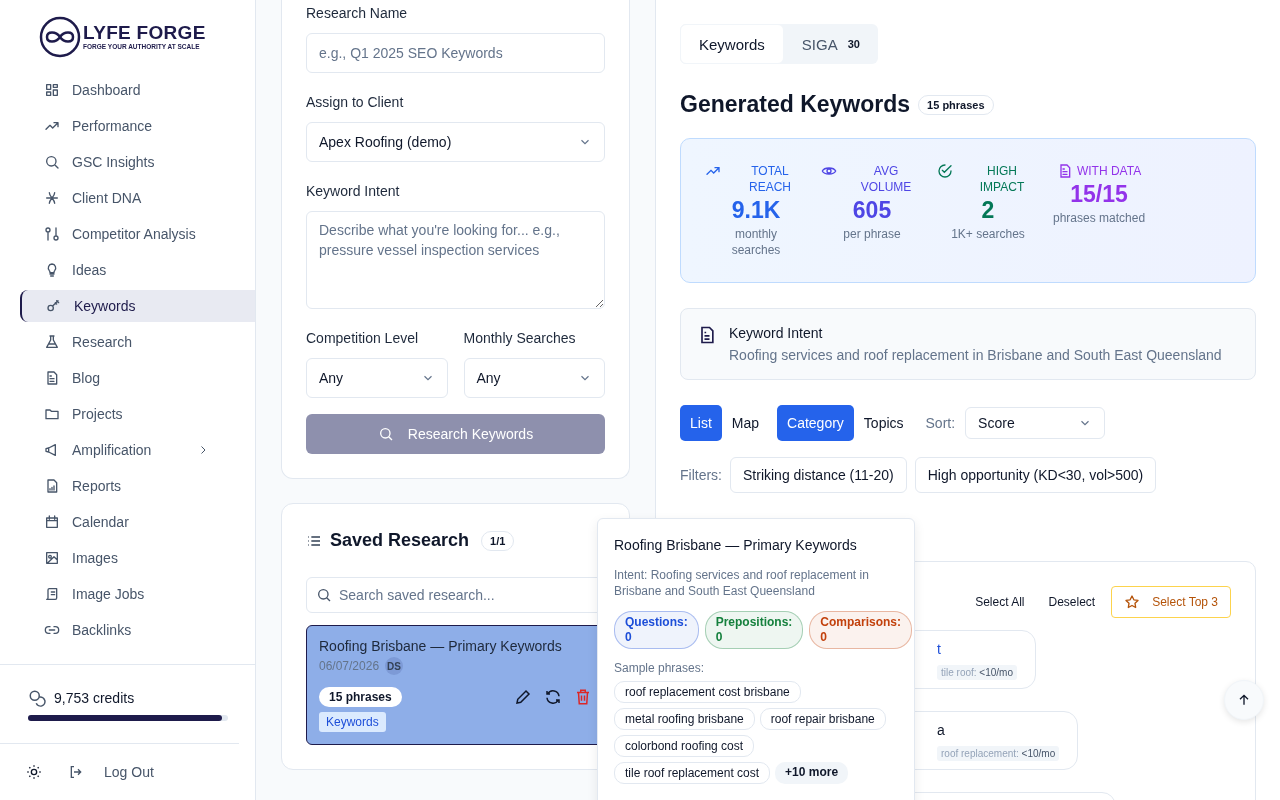 The image size is (1280, 800). Describe the element at coordinates (137, 270) in the screenshot. I see `sidebar-item: Ideas` at that location.